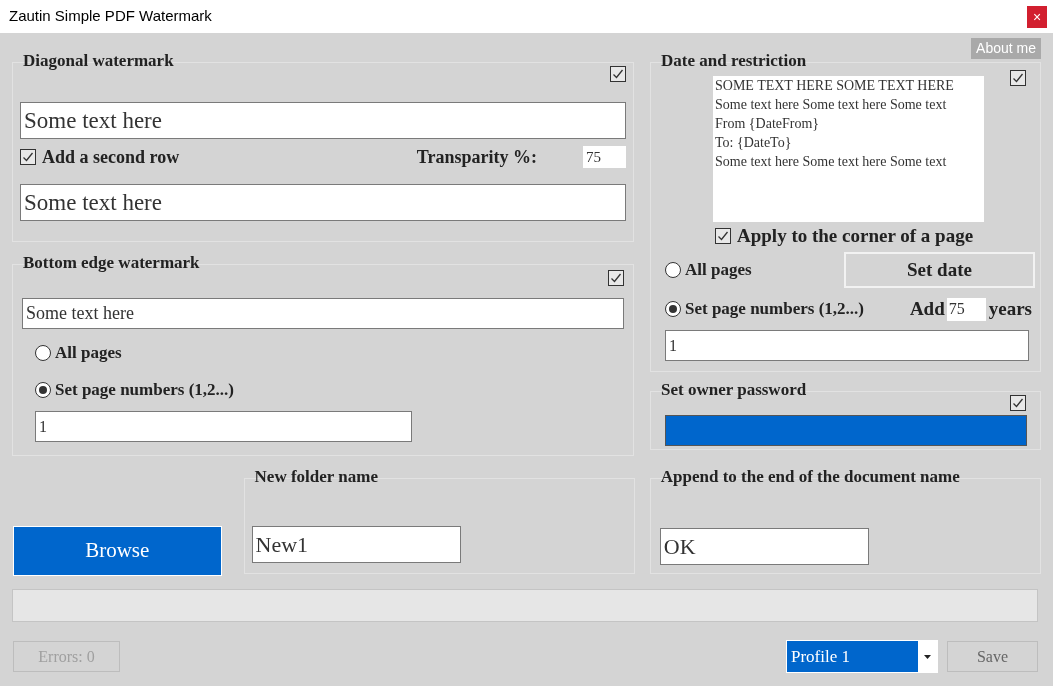 Image resolution: width=1053 pixels, height=686 pixels. What do you see at coordinates (111, 157) in the screenshot?
I see `checkbox-label: Add a second row` at bounding box center [111, 157].